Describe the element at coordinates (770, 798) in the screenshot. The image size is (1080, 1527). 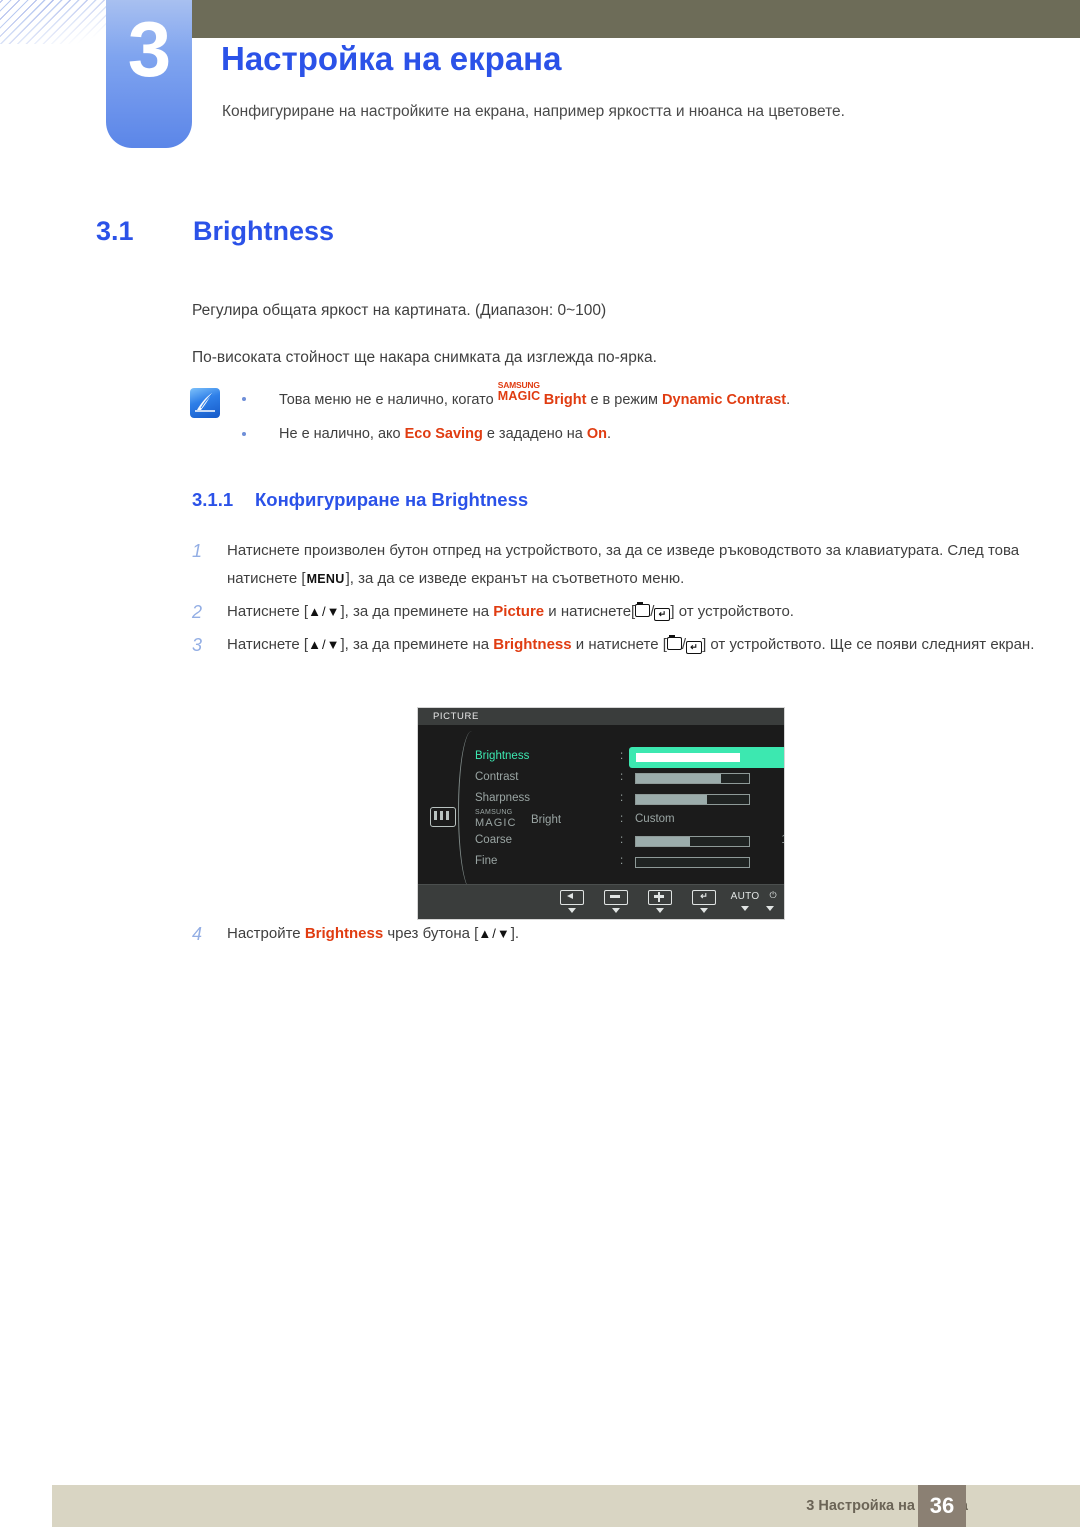
I see `osd-row-value: 60` at that location.